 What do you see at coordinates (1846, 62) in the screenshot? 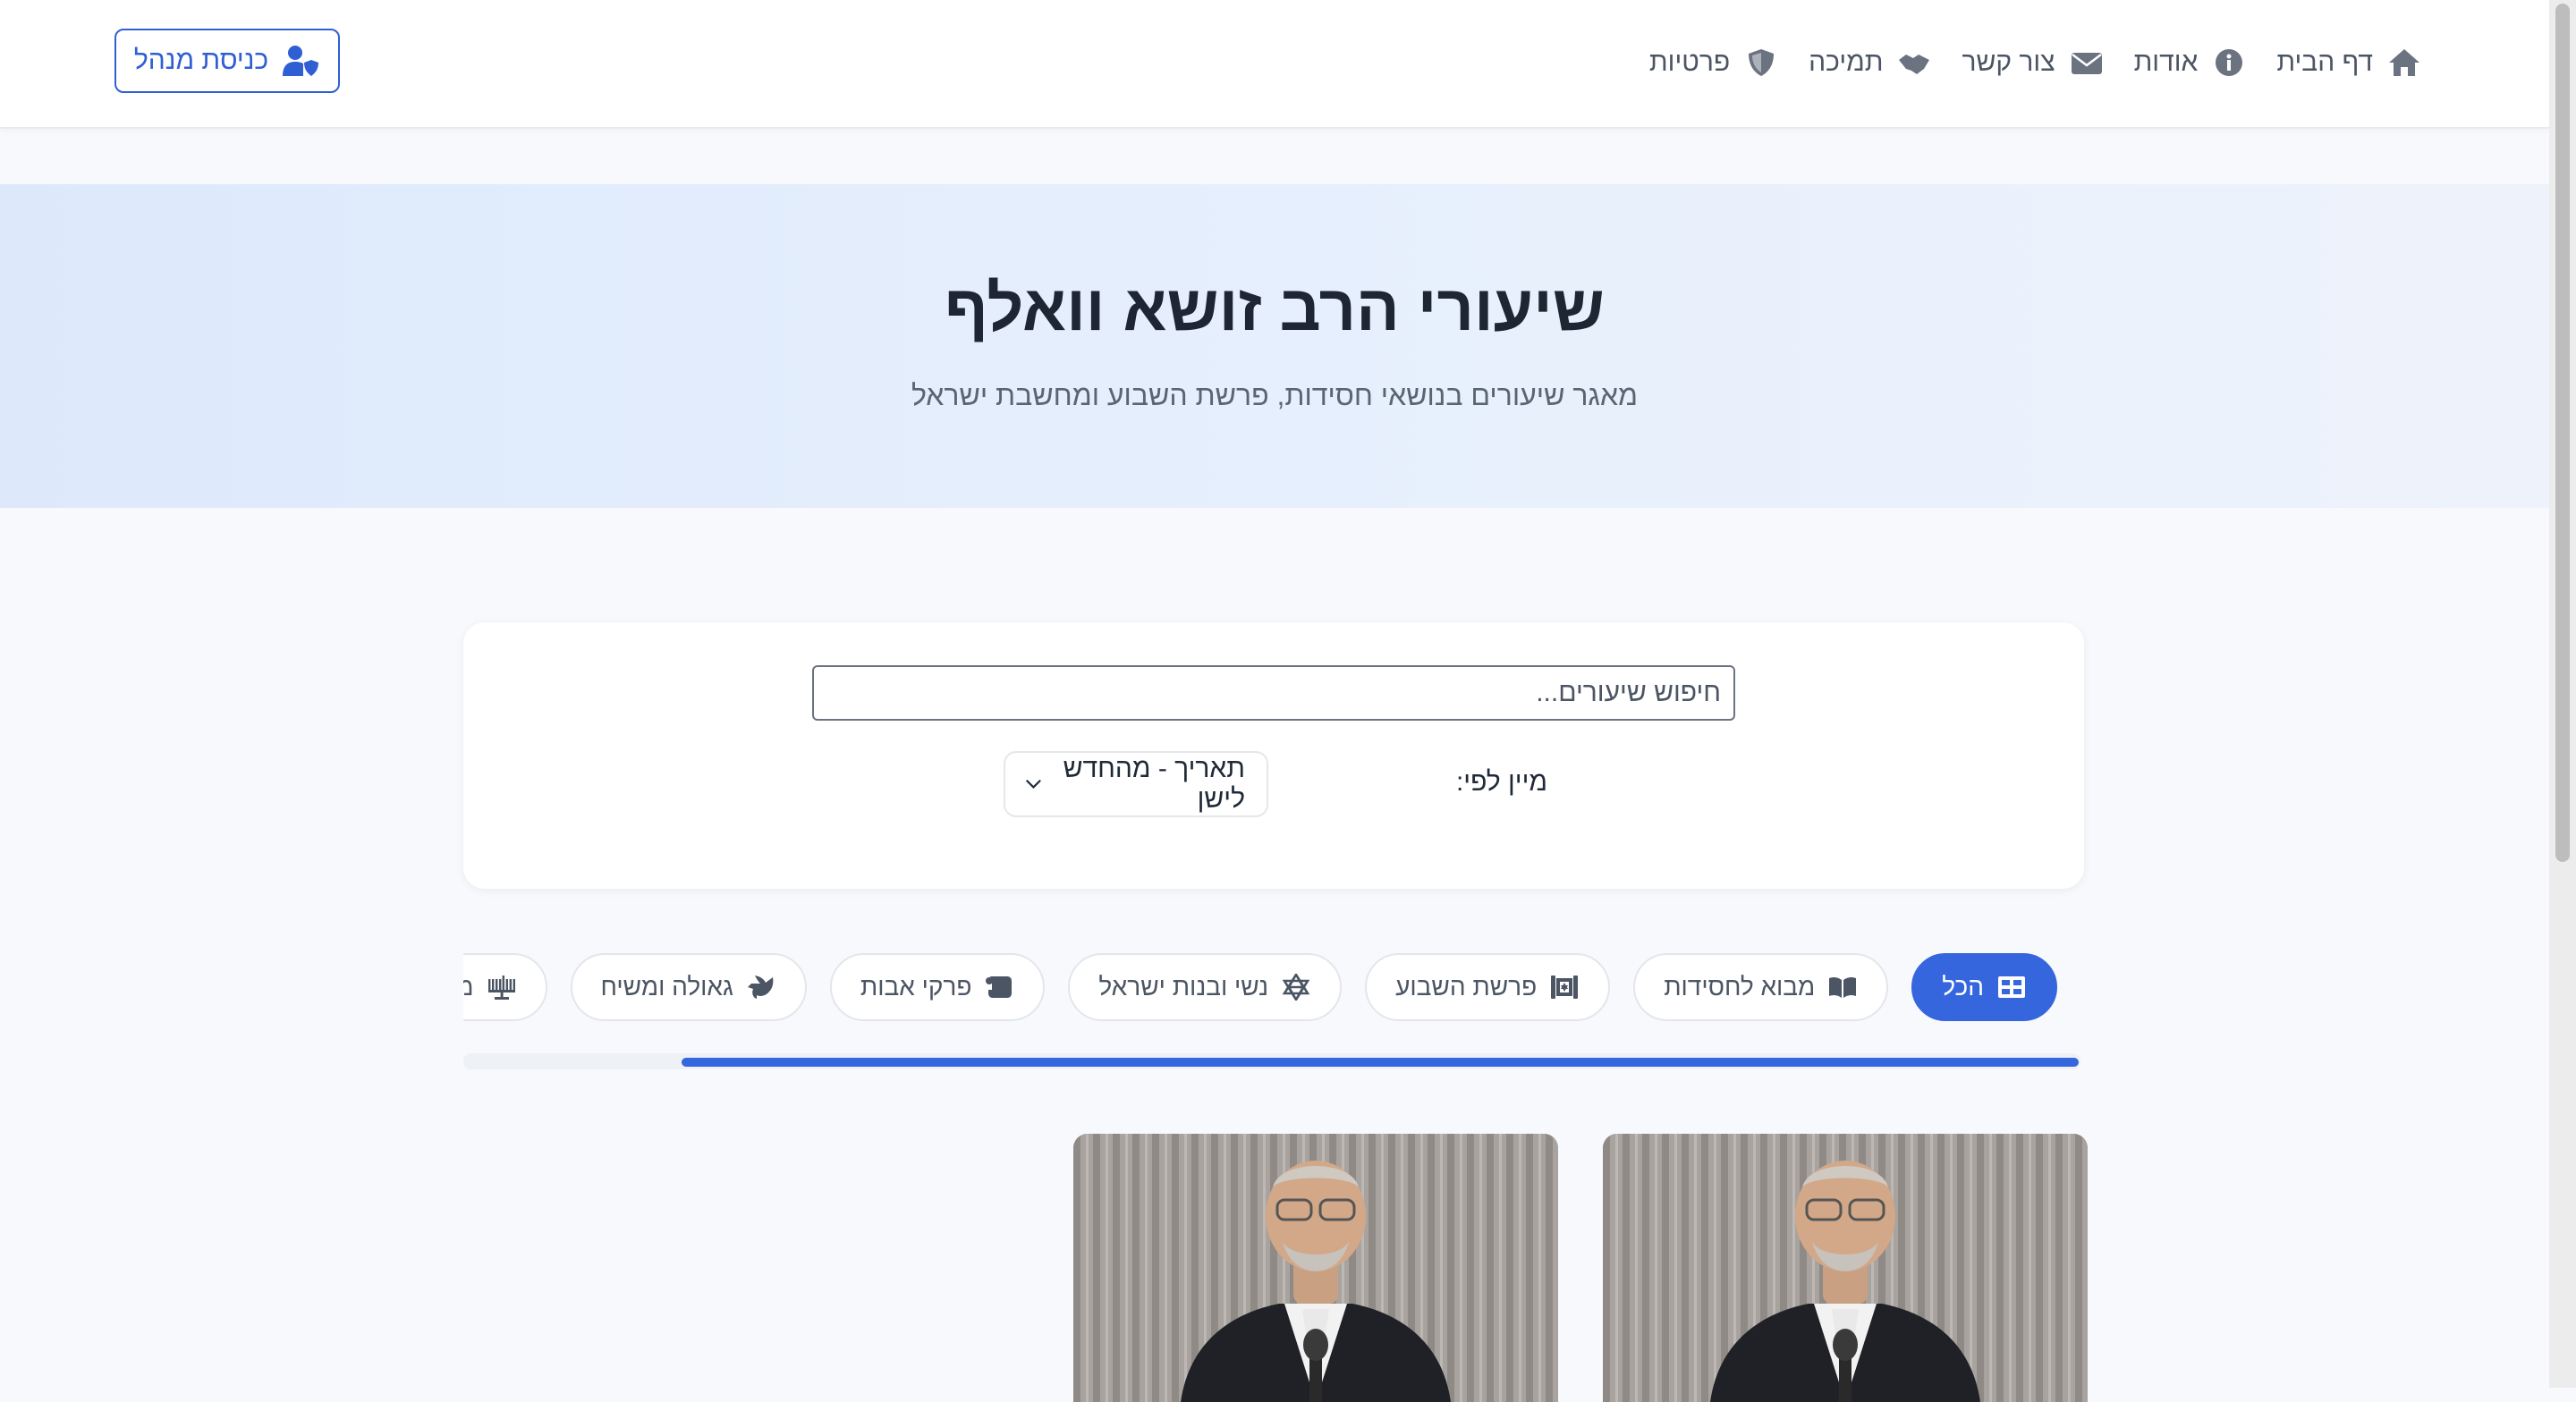
I see `nav-support-label: תמיכה` at bounding box center [1846, 62].